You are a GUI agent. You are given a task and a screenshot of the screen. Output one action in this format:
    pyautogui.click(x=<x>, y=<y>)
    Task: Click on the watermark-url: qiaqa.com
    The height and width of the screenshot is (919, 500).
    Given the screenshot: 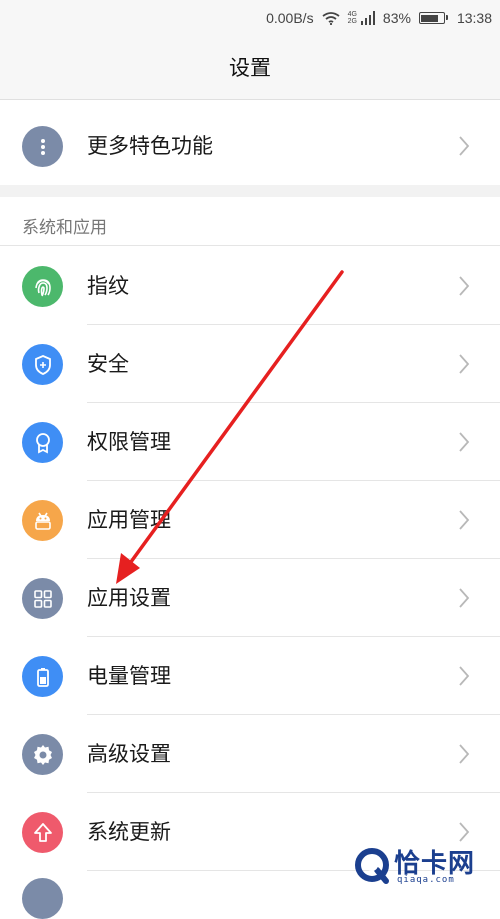 What is the action you would take?
    pyautogui.click(x=426, y=880)
    